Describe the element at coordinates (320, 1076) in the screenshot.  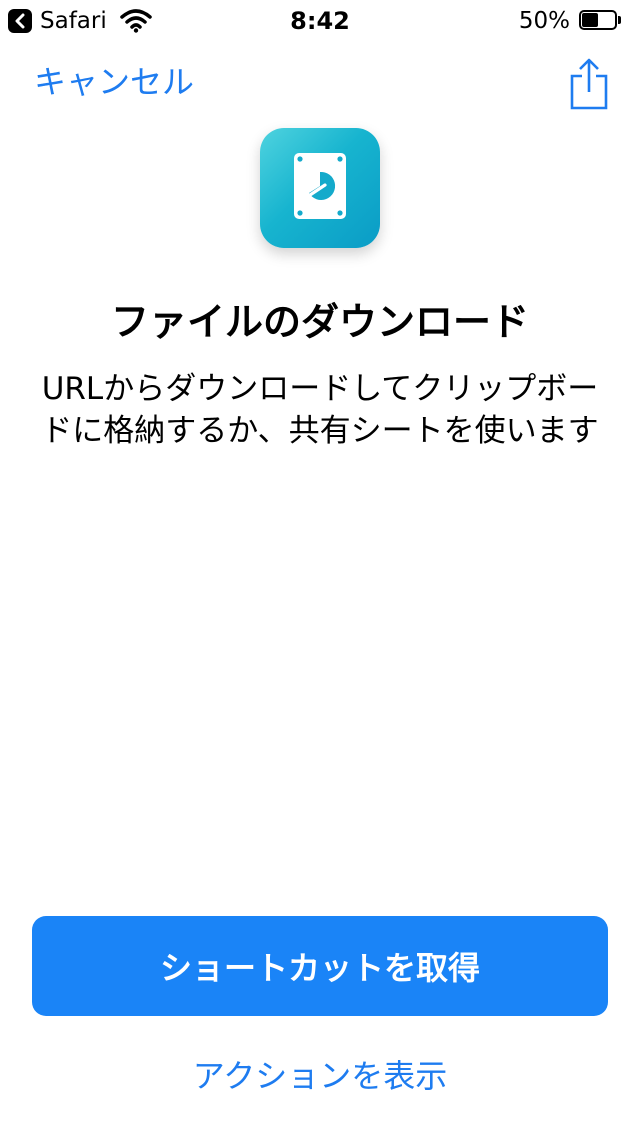
I see `show-actions-link: アクションを表示` at that location.